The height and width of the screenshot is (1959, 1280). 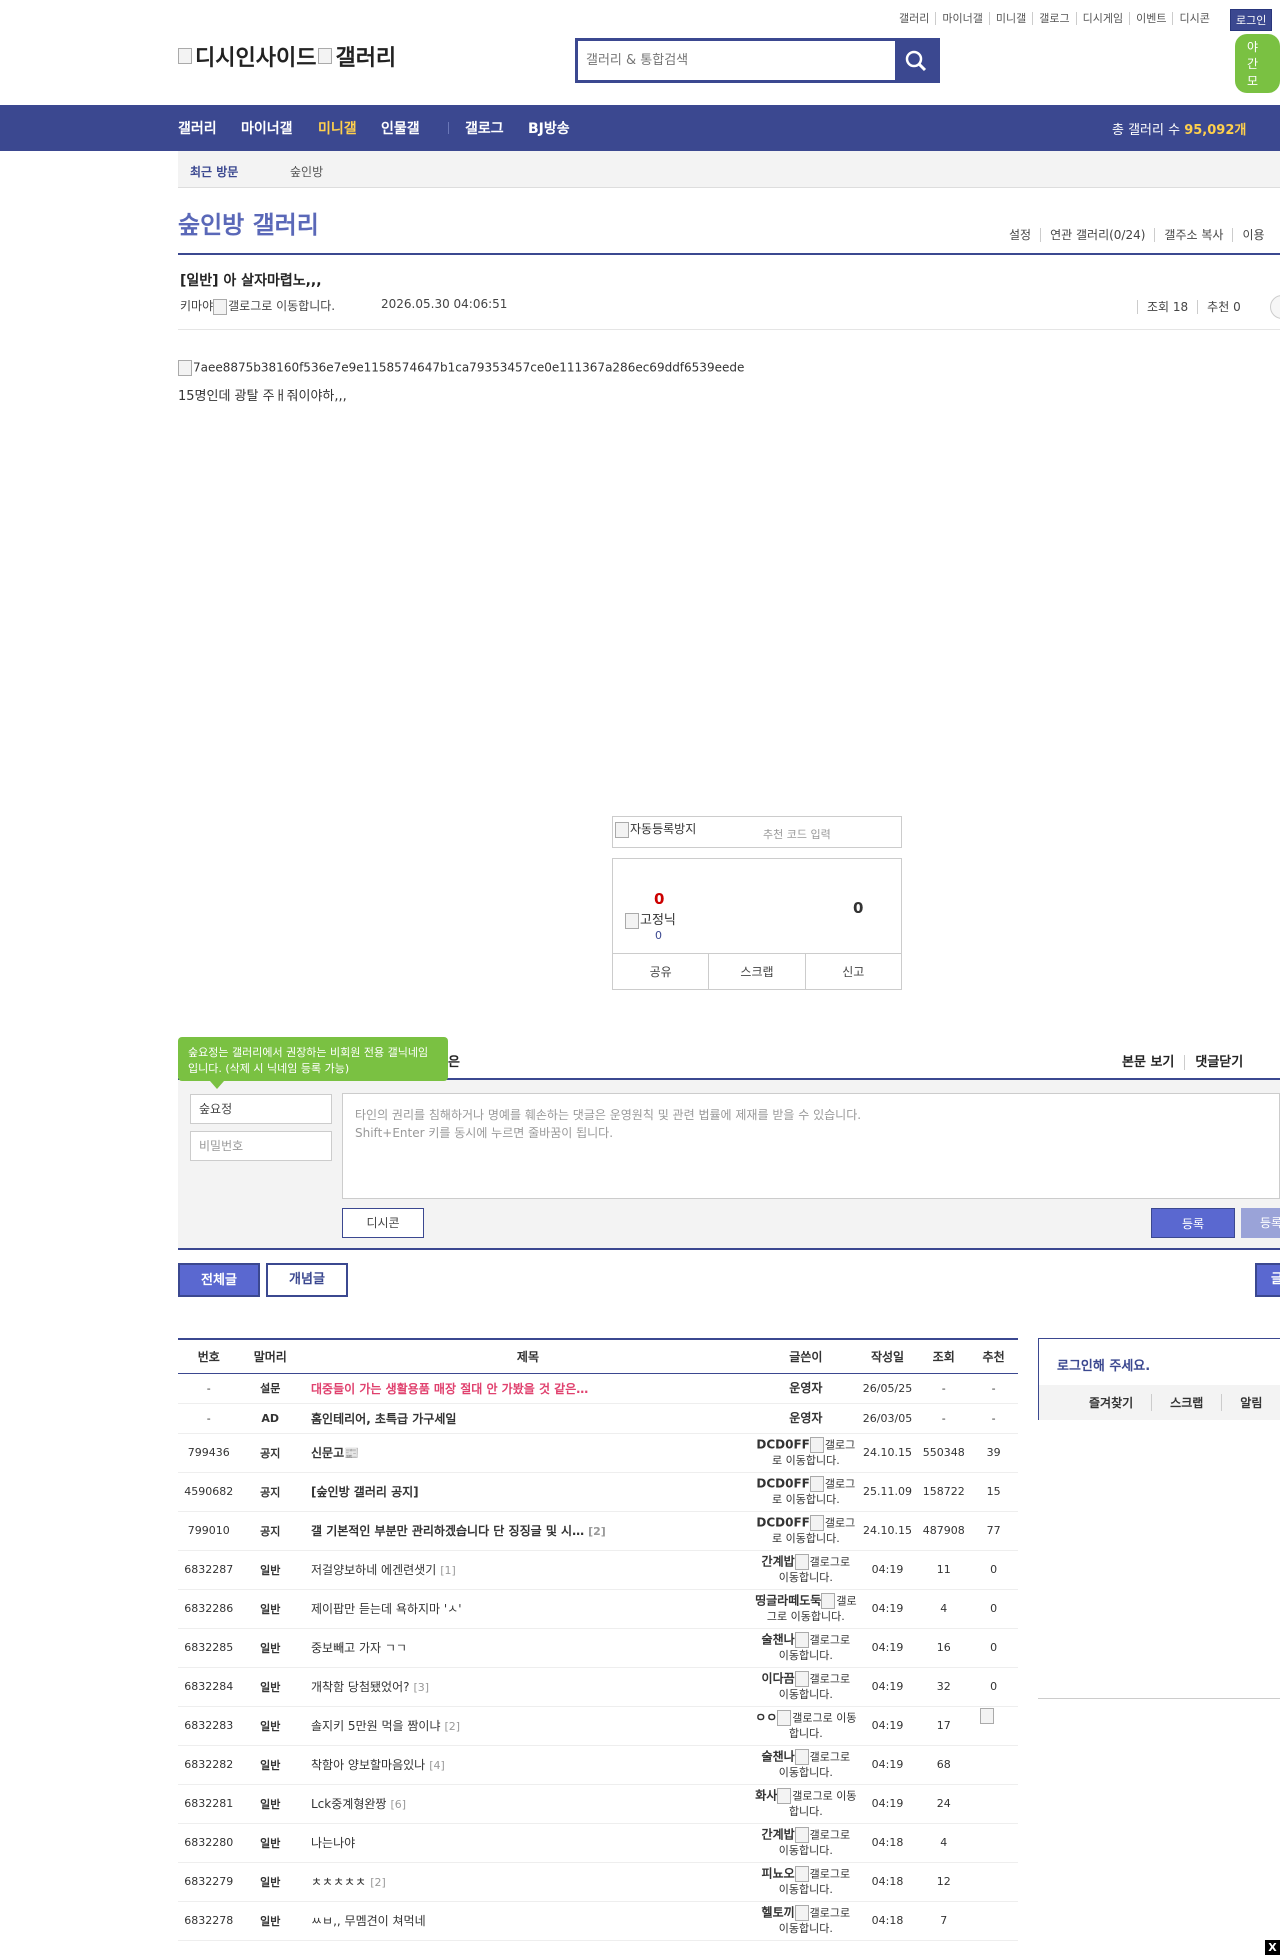 I want to click on recommend-down-count: 0, so click(x=858, y=908).